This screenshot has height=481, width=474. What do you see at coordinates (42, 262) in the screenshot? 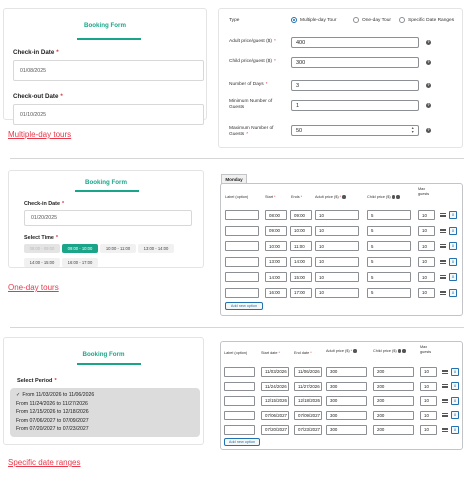
I see `time-slot-14: 14:00 - 15:00` at bounding box center [42, 262].